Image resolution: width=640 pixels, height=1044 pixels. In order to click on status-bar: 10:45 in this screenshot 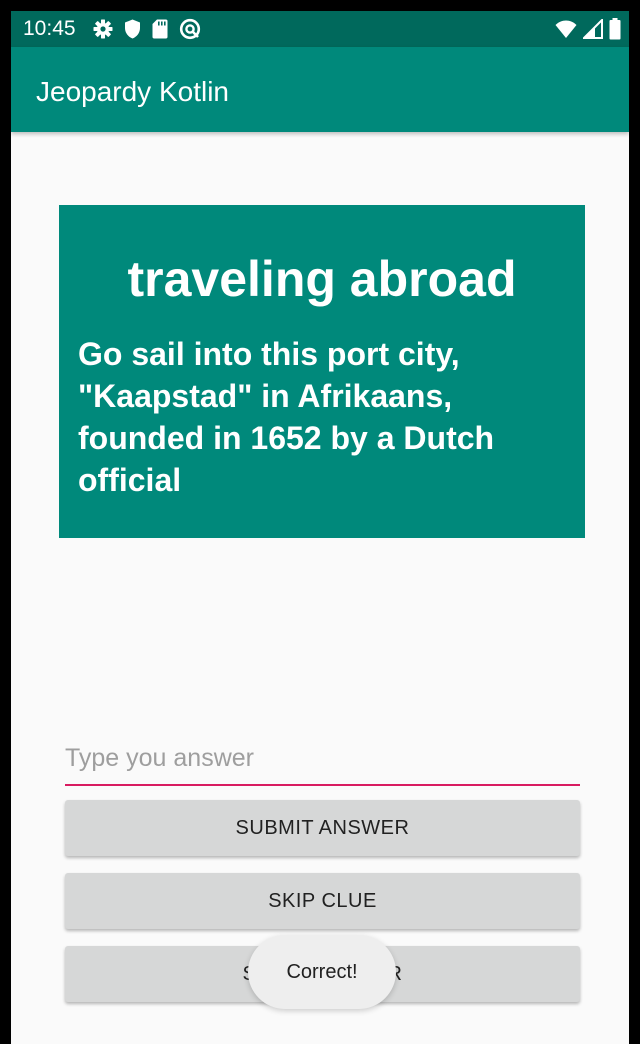, I will do `click(320, 29)`.